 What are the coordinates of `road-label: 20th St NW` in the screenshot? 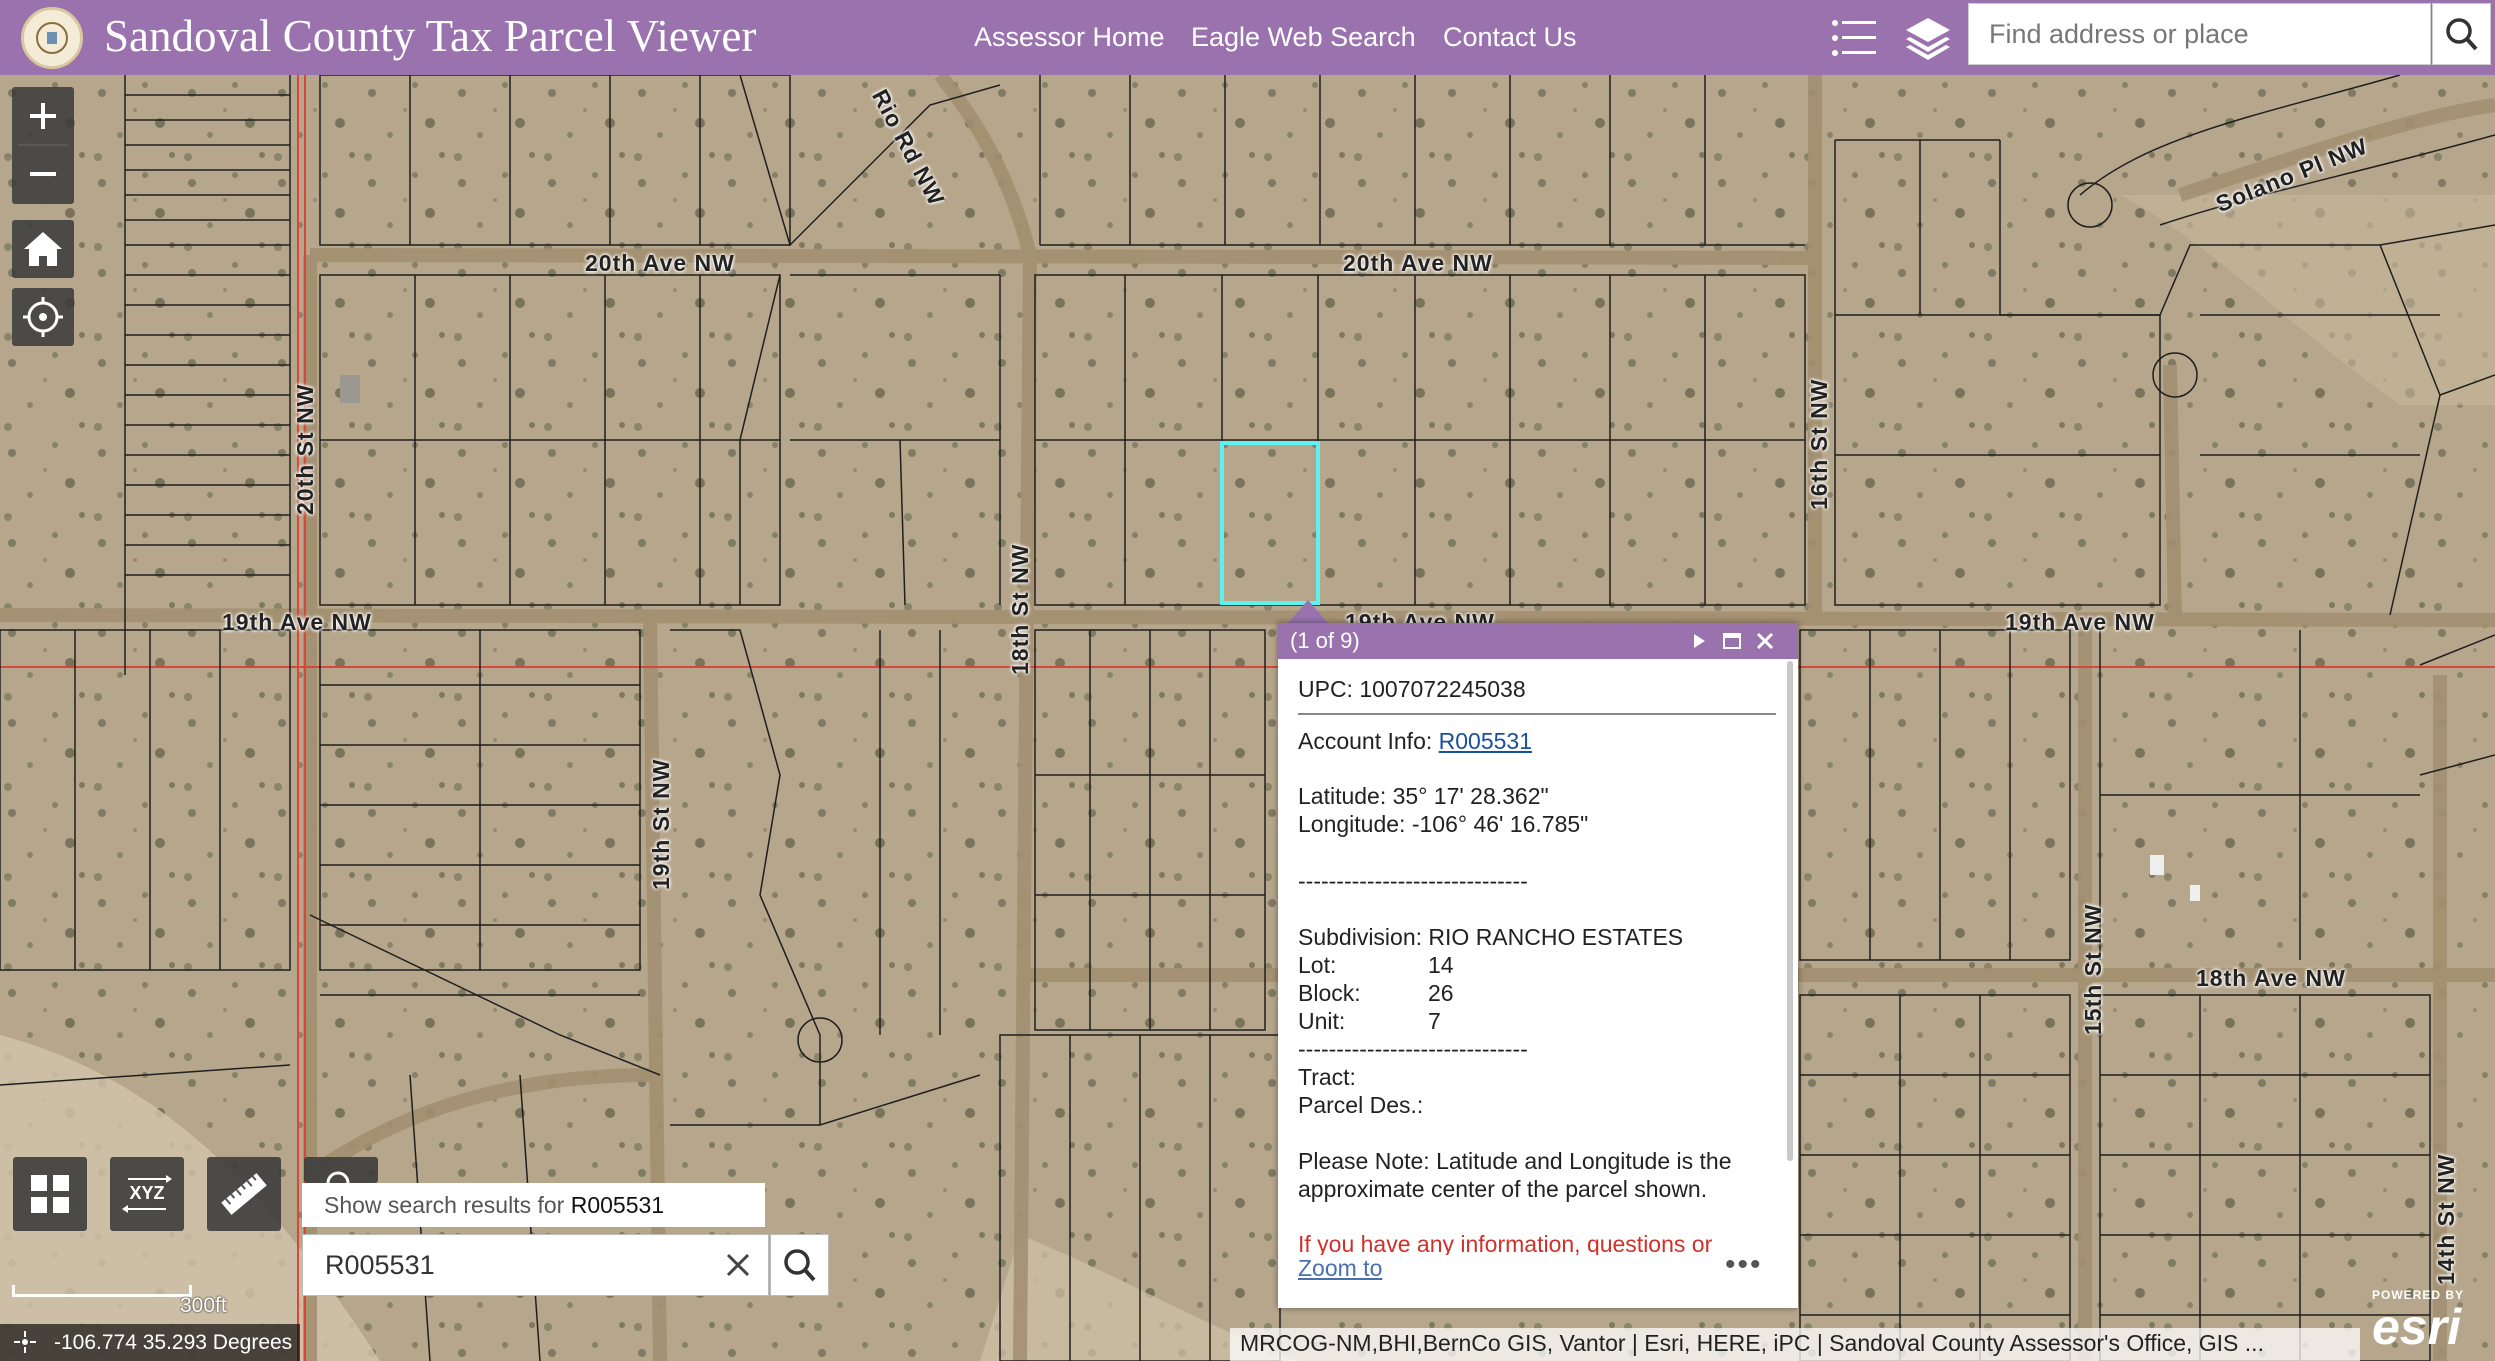 It's located at (305, 449).